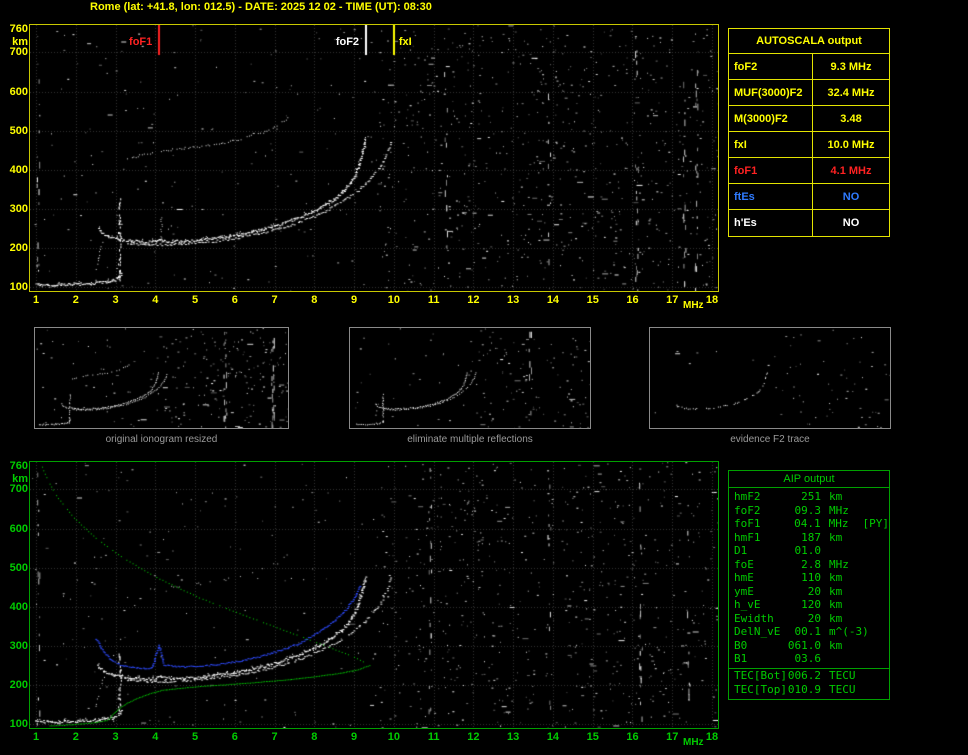  What do you see at coordinates (809, 683) in the screenshot?
I see `tec-rows: TEC[Bot] 006.2 TECU TEC[Top] 010.9 TECU` at bounding box center [809, 683].